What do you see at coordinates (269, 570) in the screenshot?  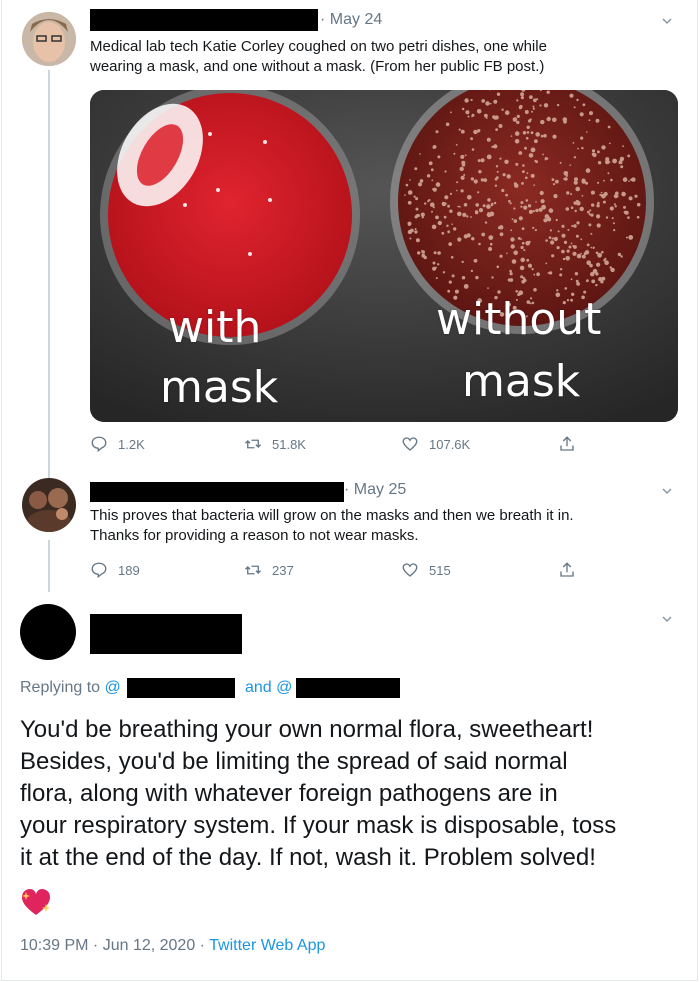 I see `retweet-button: 237` at bounding box center [269, 570].